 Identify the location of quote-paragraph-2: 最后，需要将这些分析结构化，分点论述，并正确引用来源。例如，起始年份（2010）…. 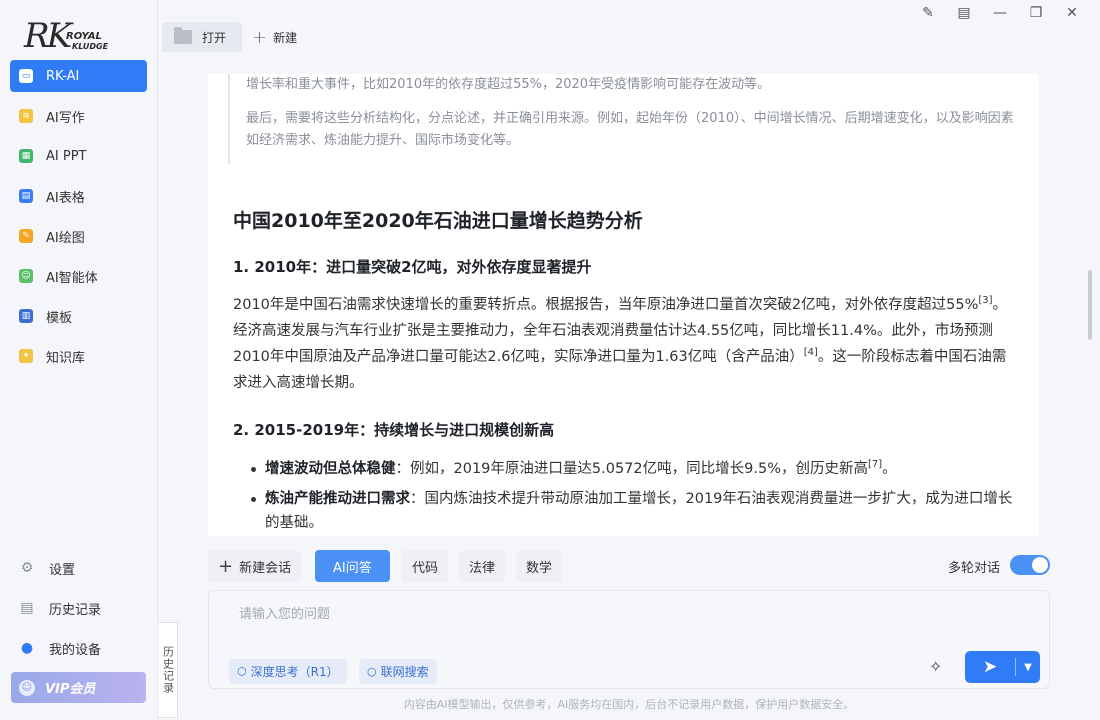
(630, 129).